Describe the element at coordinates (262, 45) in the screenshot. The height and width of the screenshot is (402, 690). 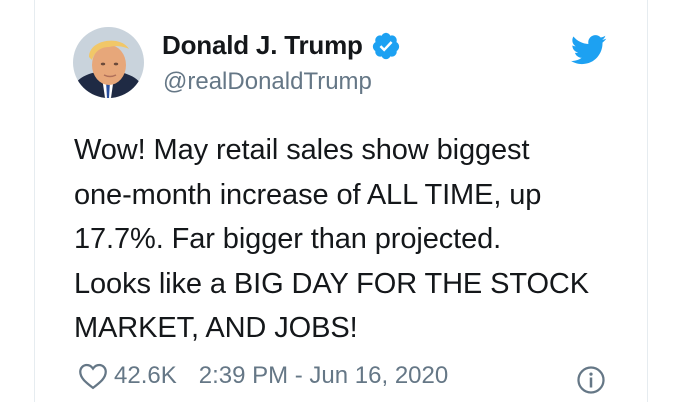
I see `display-name: Donald J. Trump` at that location.